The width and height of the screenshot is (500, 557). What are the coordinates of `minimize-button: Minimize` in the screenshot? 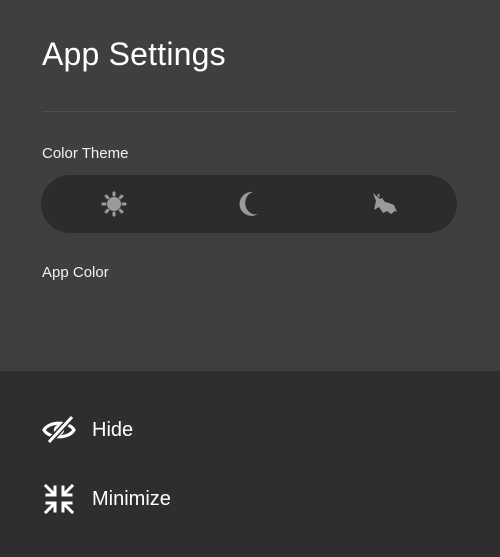 It's located at (190, 499).